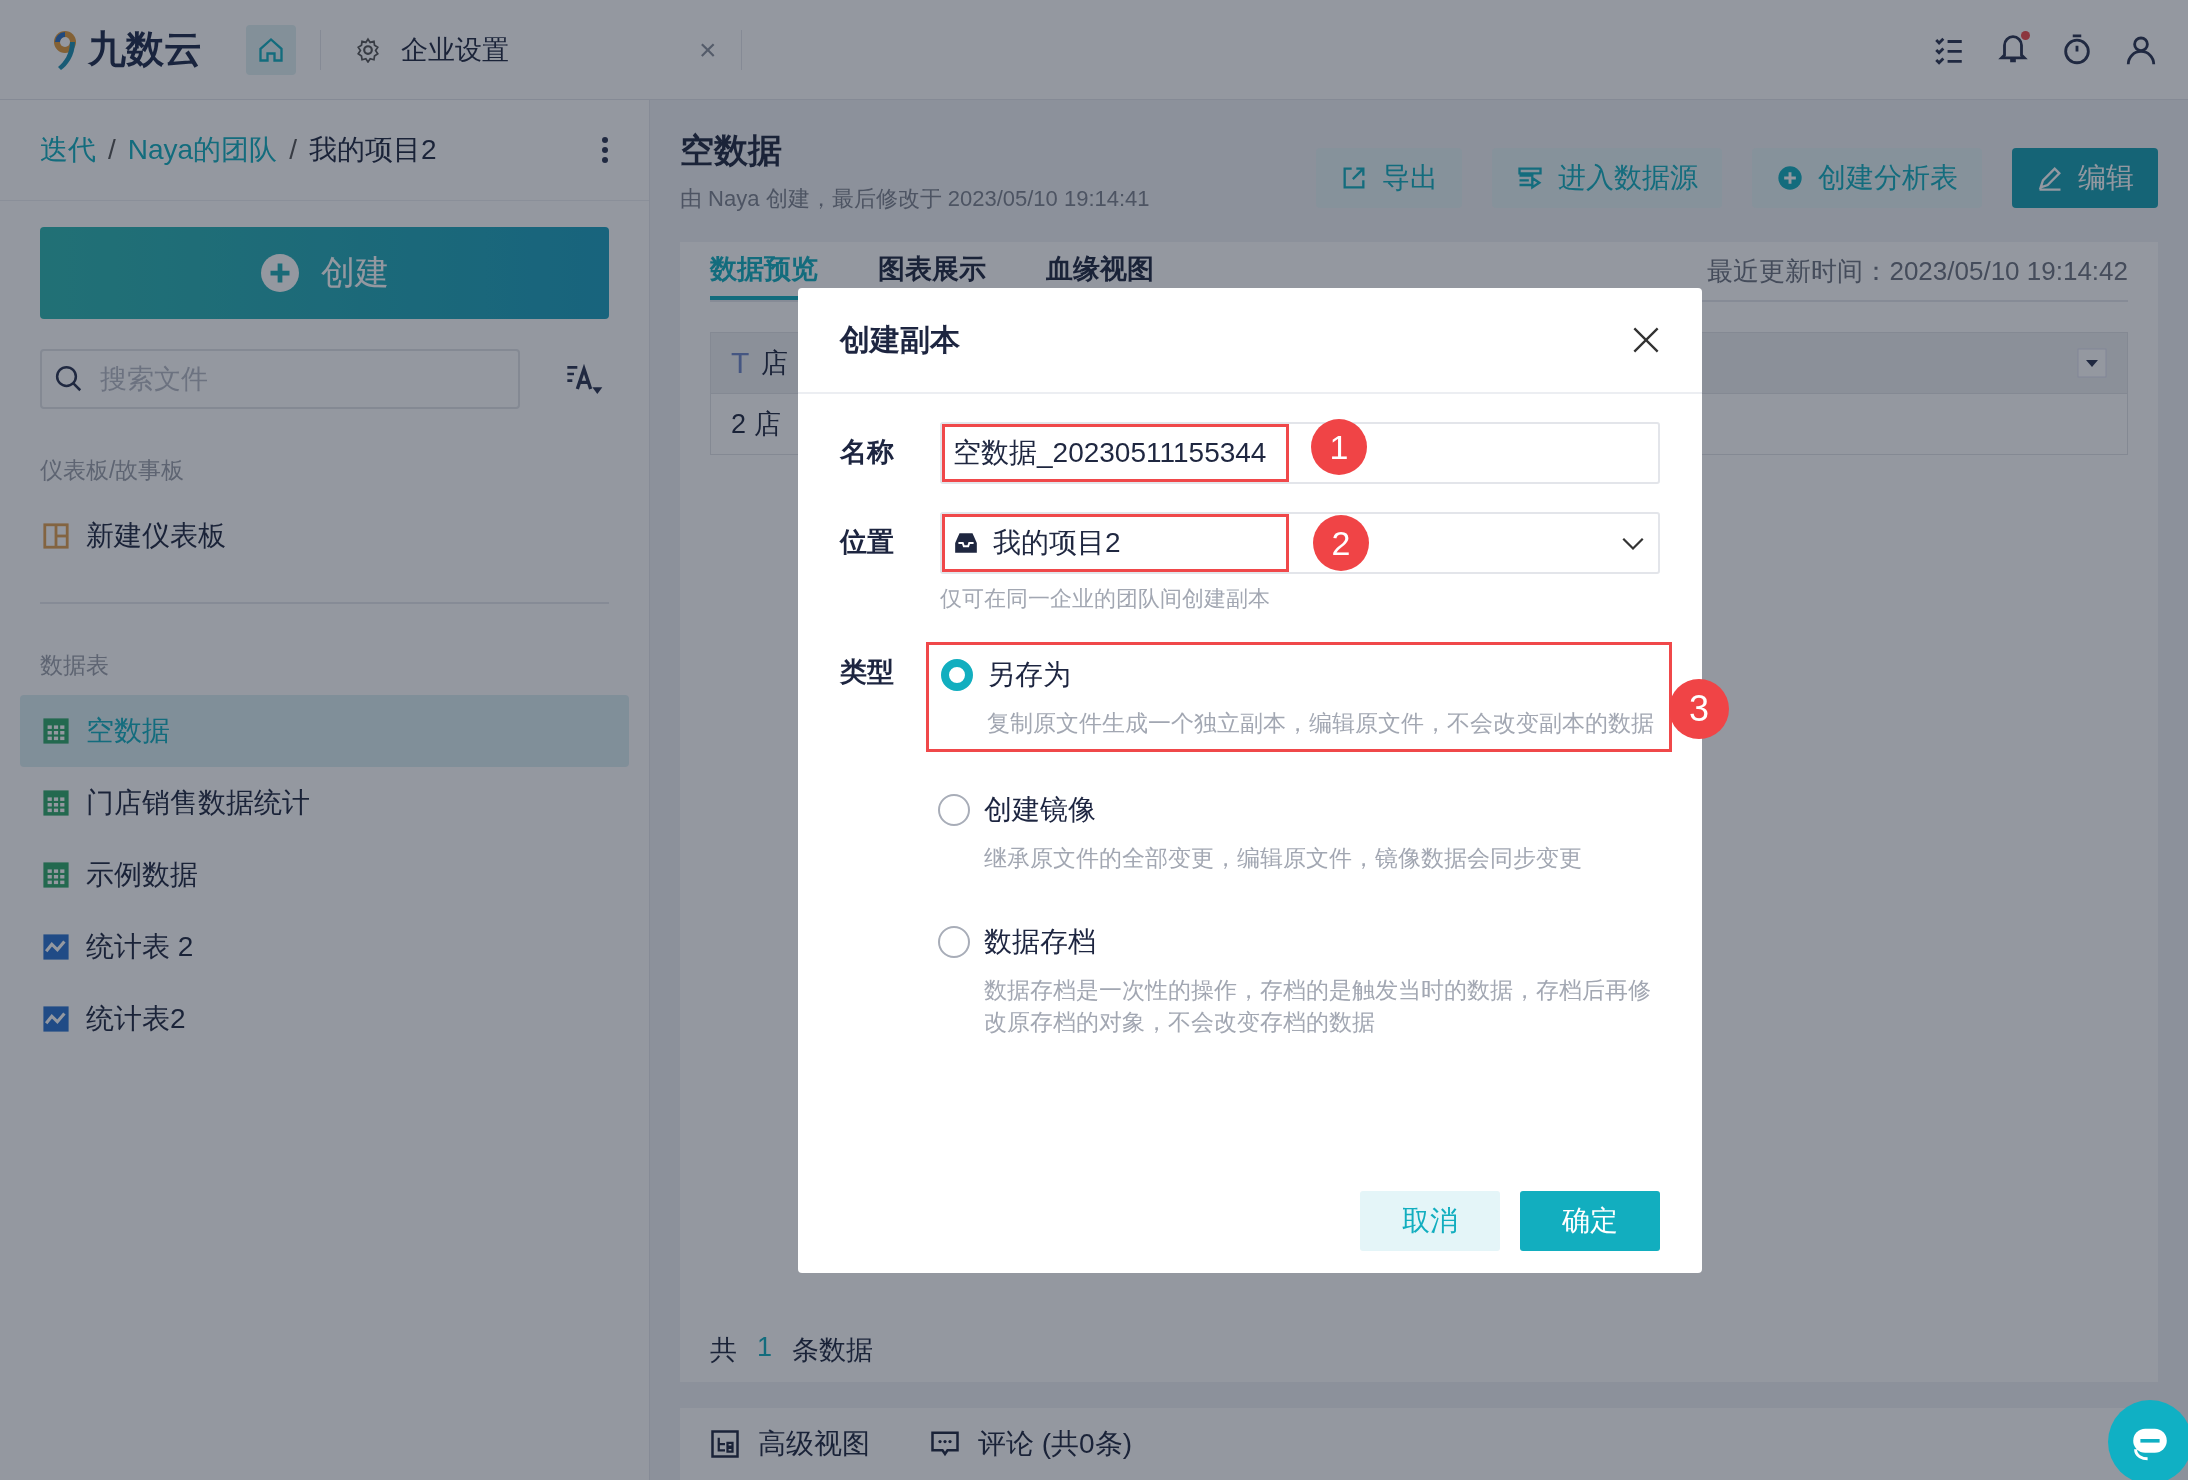 Image resolution: width=2188 pixels, height=1480 pixels. What do you see at coordinates (1040, 942) in the screenshot?
I see `option-label: 数据存档` at bounding box center [1040, 942].